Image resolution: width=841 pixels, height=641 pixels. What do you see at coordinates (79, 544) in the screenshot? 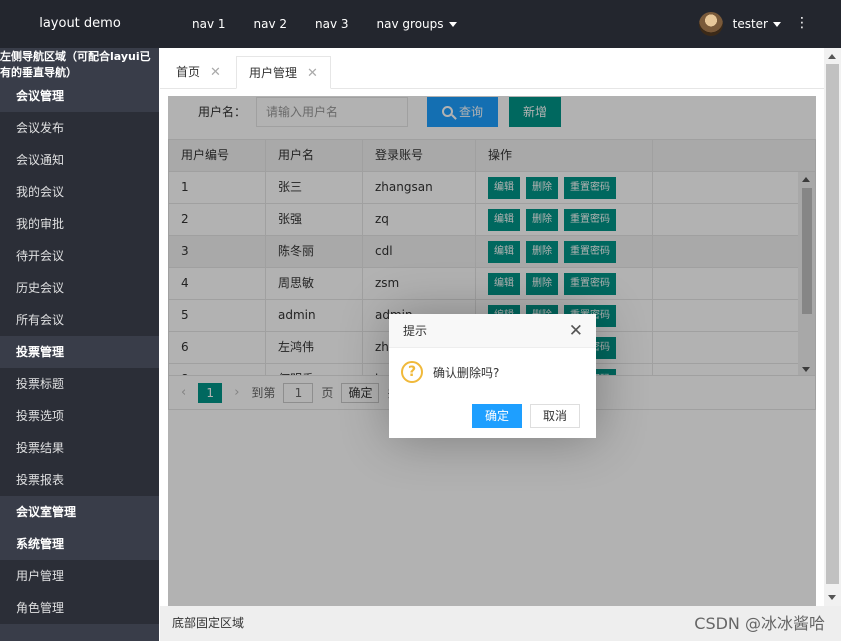
I see `sidebar-group-system: 系统管理` at bounding box center [79, 544].